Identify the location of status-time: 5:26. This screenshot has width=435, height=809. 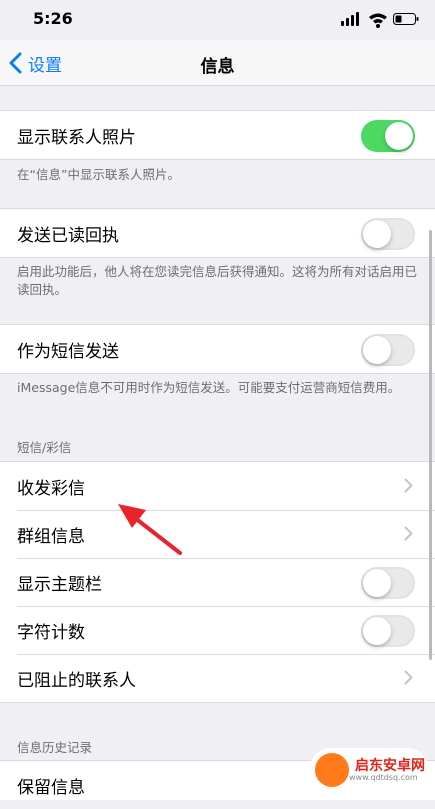
(53, 18).